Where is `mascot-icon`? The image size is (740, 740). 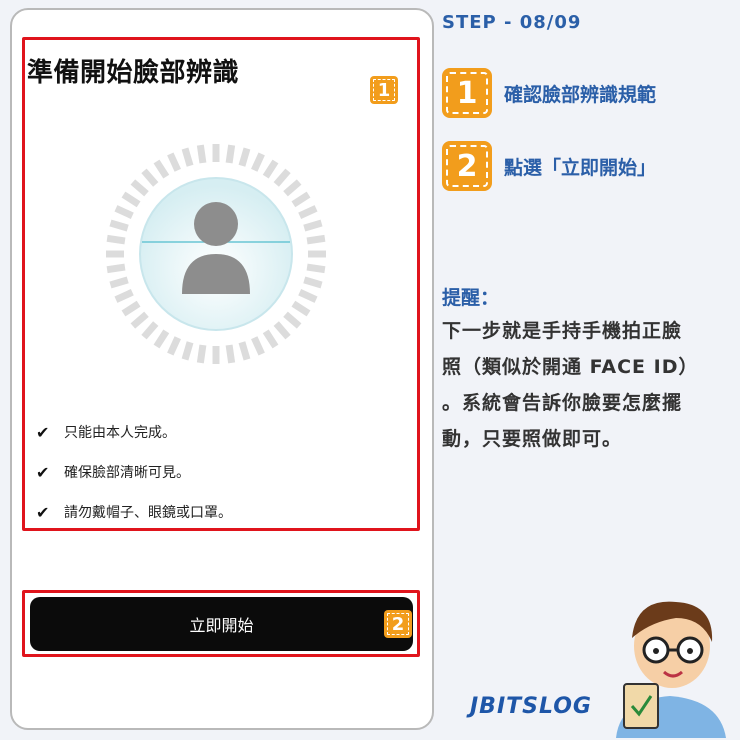
mascot-icon is located at coordinates (671, 669).